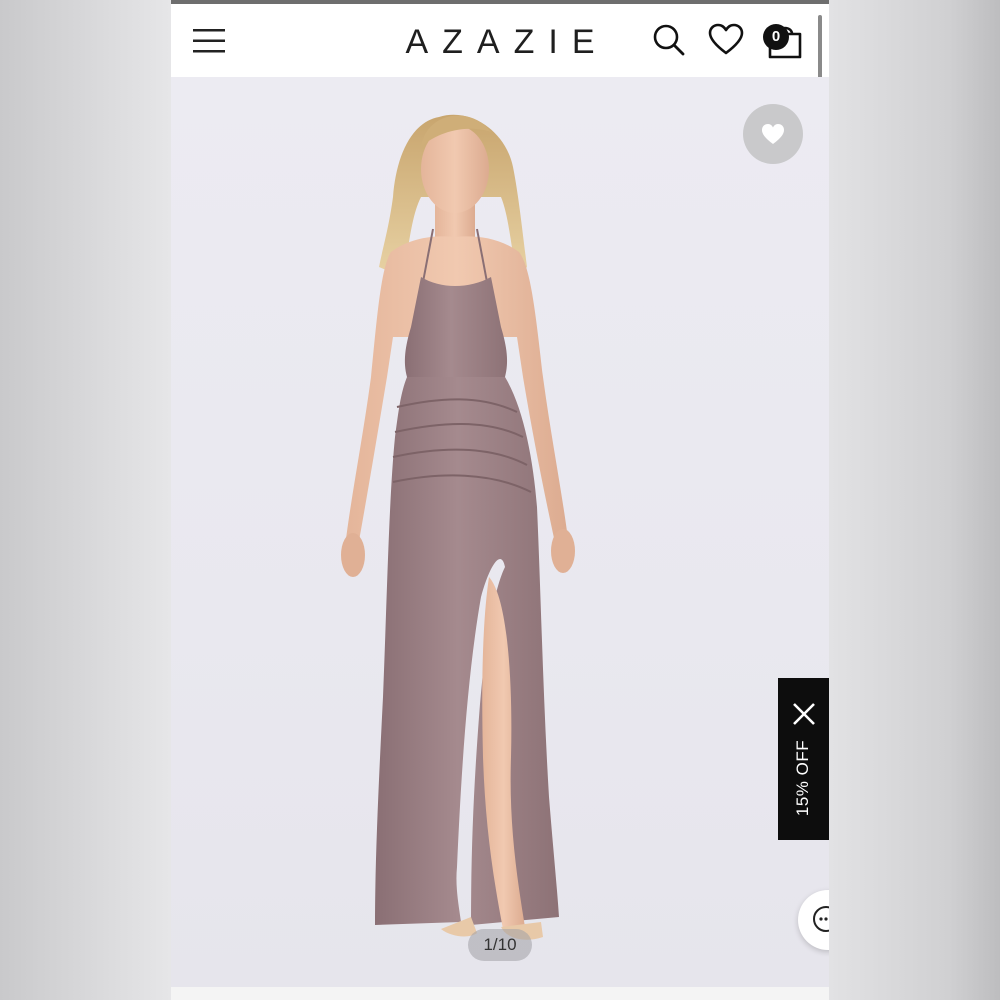  I want to click on wishlist-button, so click(773, 134).